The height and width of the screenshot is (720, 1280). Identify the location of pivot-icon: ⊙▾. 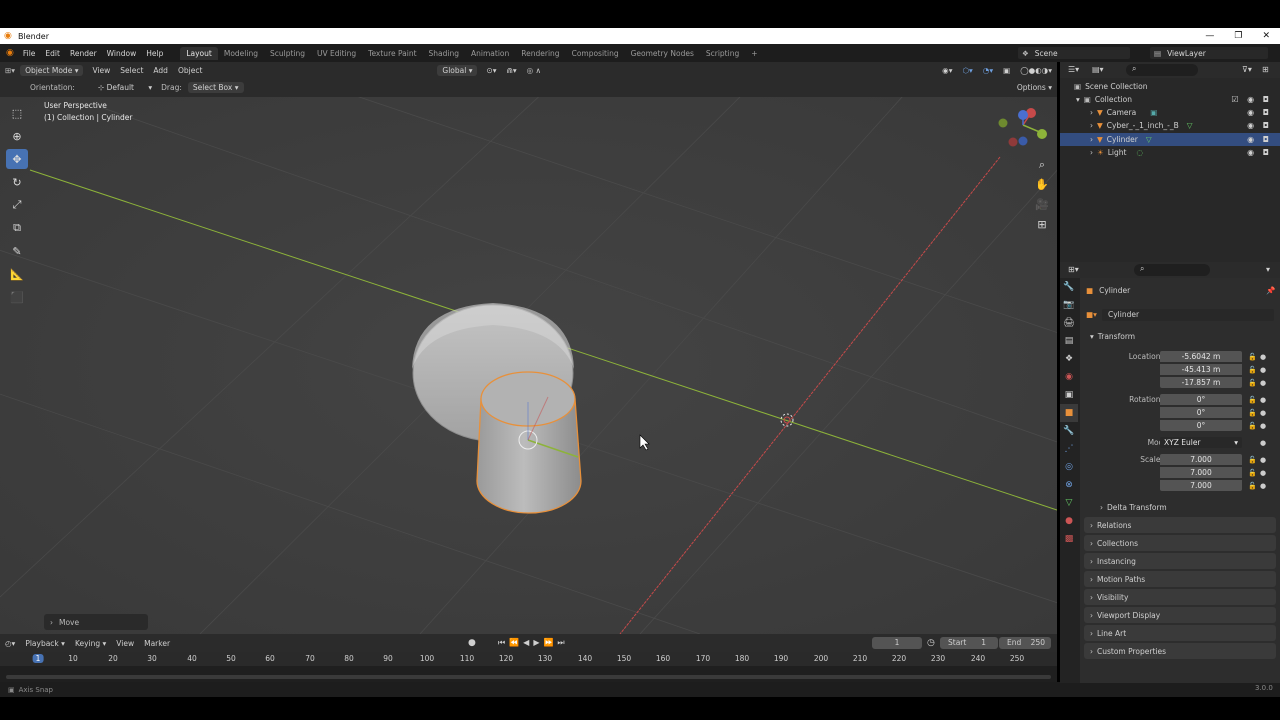
(491, 70).